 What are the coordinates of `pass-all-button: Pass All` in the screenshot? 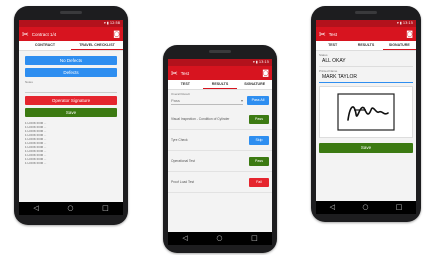 It's located at (258, 100).